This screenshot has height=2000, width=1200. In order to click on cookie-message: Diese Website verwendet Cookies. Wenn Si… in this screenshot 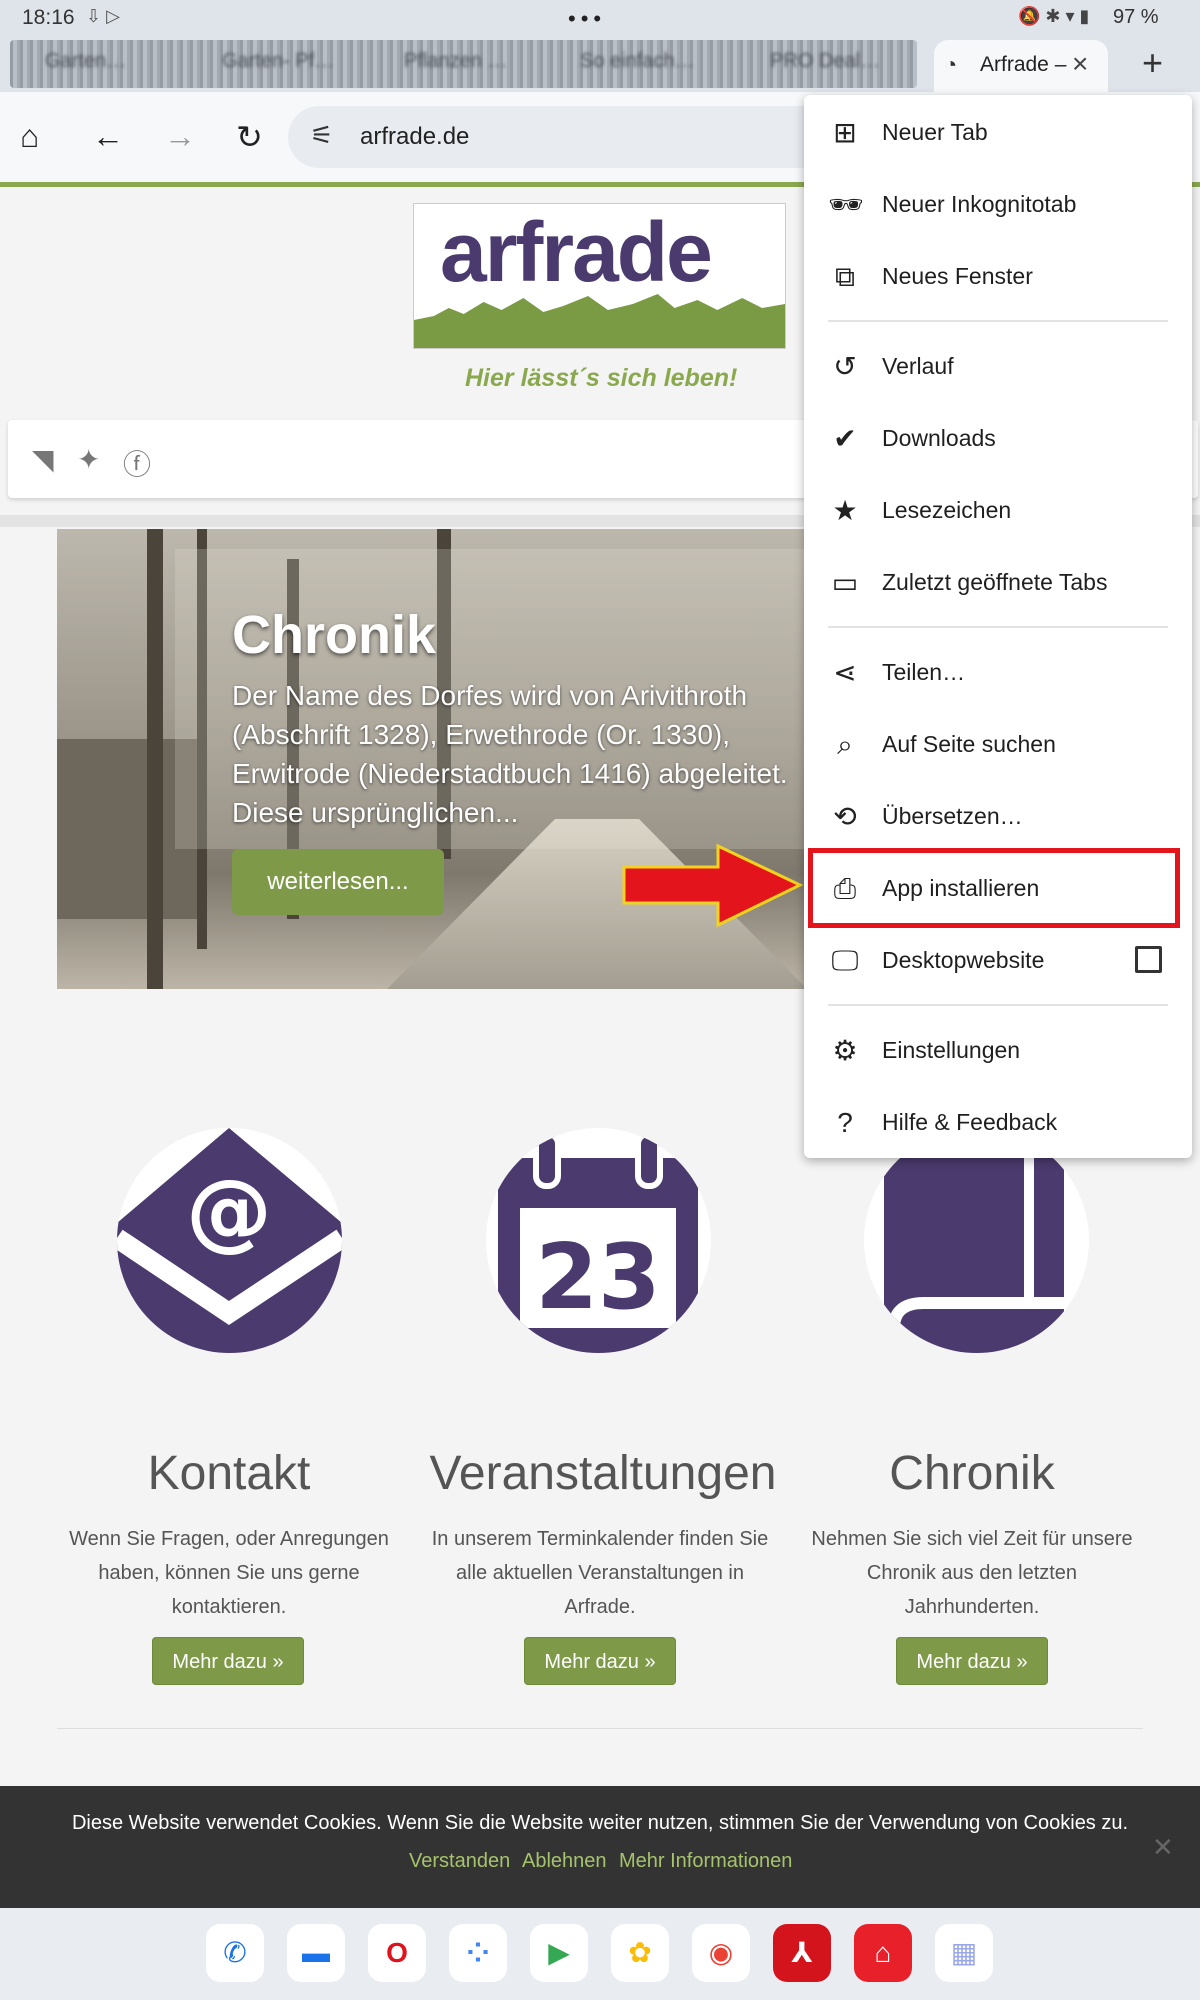, I will do `click(600, 1823)`.